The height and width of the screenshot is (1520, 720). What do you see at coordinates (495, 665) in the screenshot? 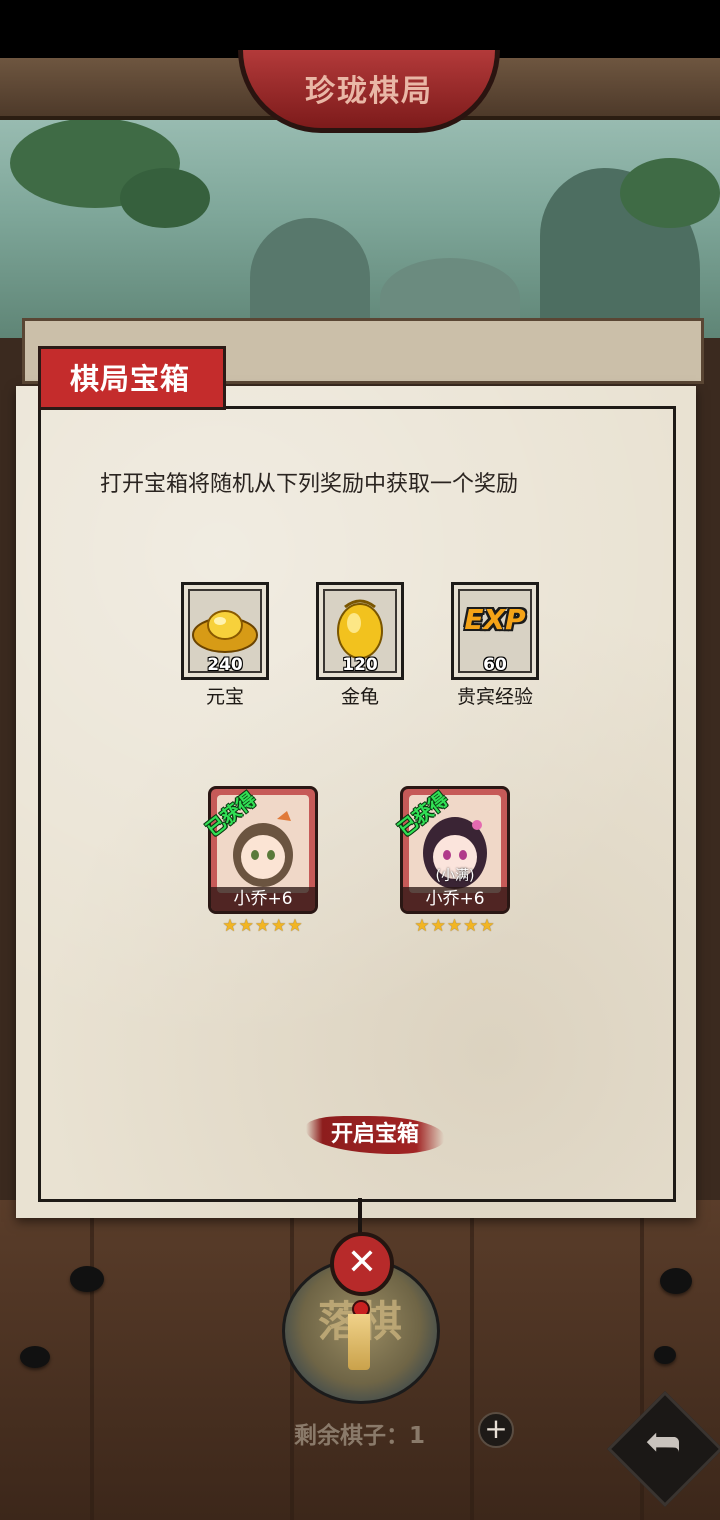
I see `reward-count: 60` at bounding box center [495, 665].